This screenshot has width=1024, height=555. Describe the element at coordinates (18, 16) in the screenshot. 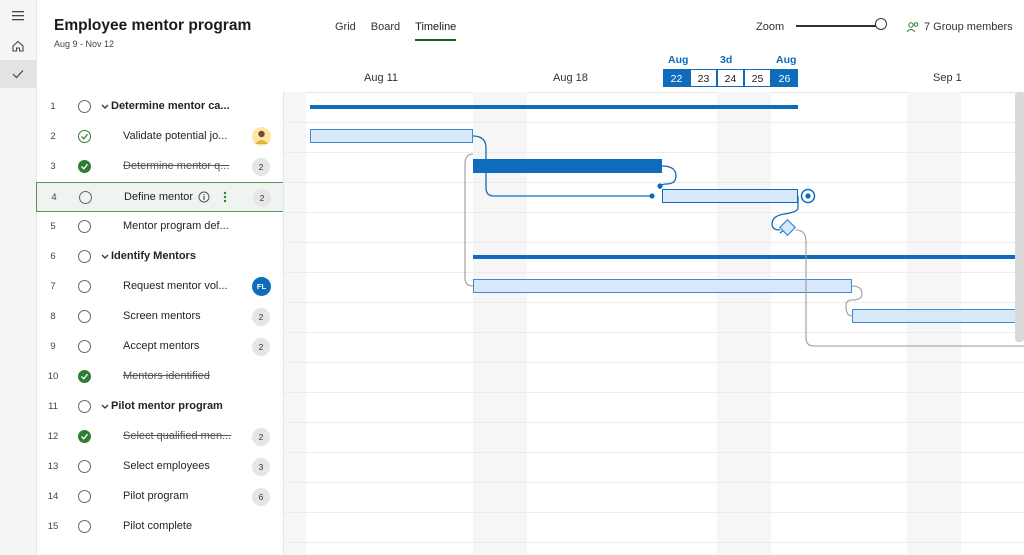

I see `hamburger-icon` at that location.